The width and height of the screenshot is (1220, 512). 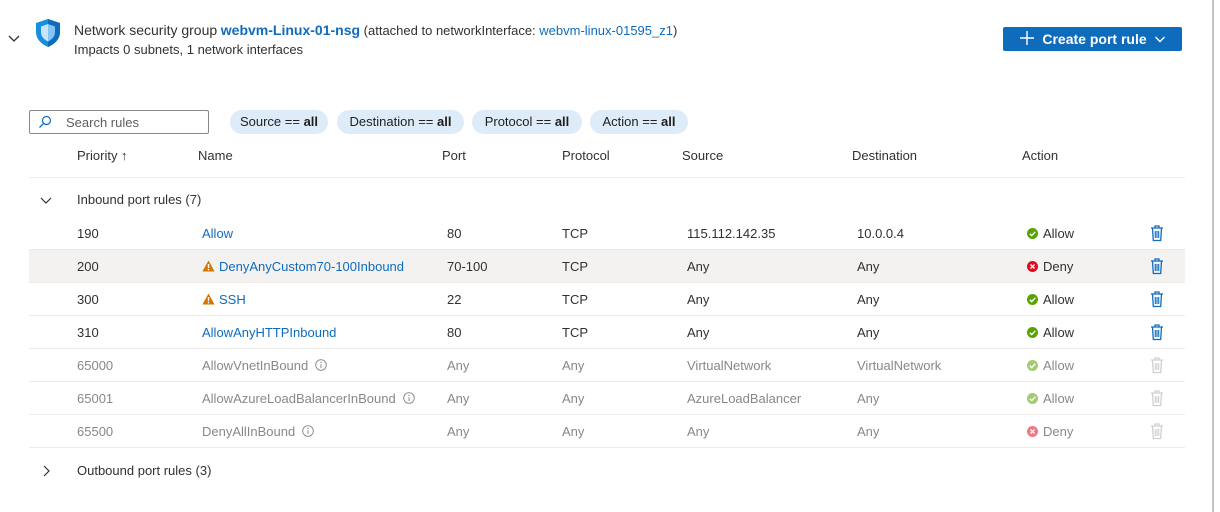 What do you see at coordinates (299, 398) in the screenshot?
I see `rule-name-text: AllowAzureLoadBalancerInBound` at bounding box center [299, 398].